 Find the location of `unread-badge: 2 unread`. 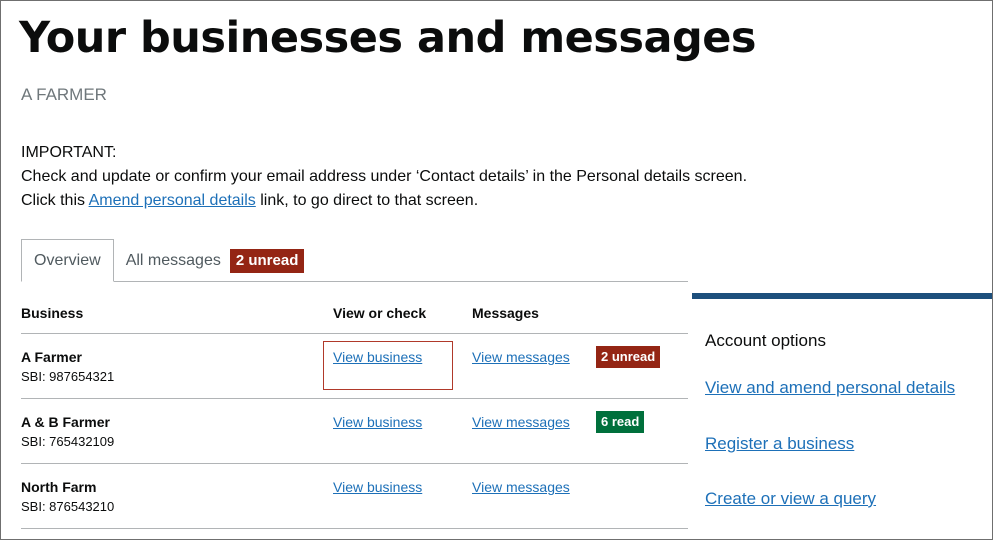

unread-badge: 2 unread is located at coordinates (267, 260).